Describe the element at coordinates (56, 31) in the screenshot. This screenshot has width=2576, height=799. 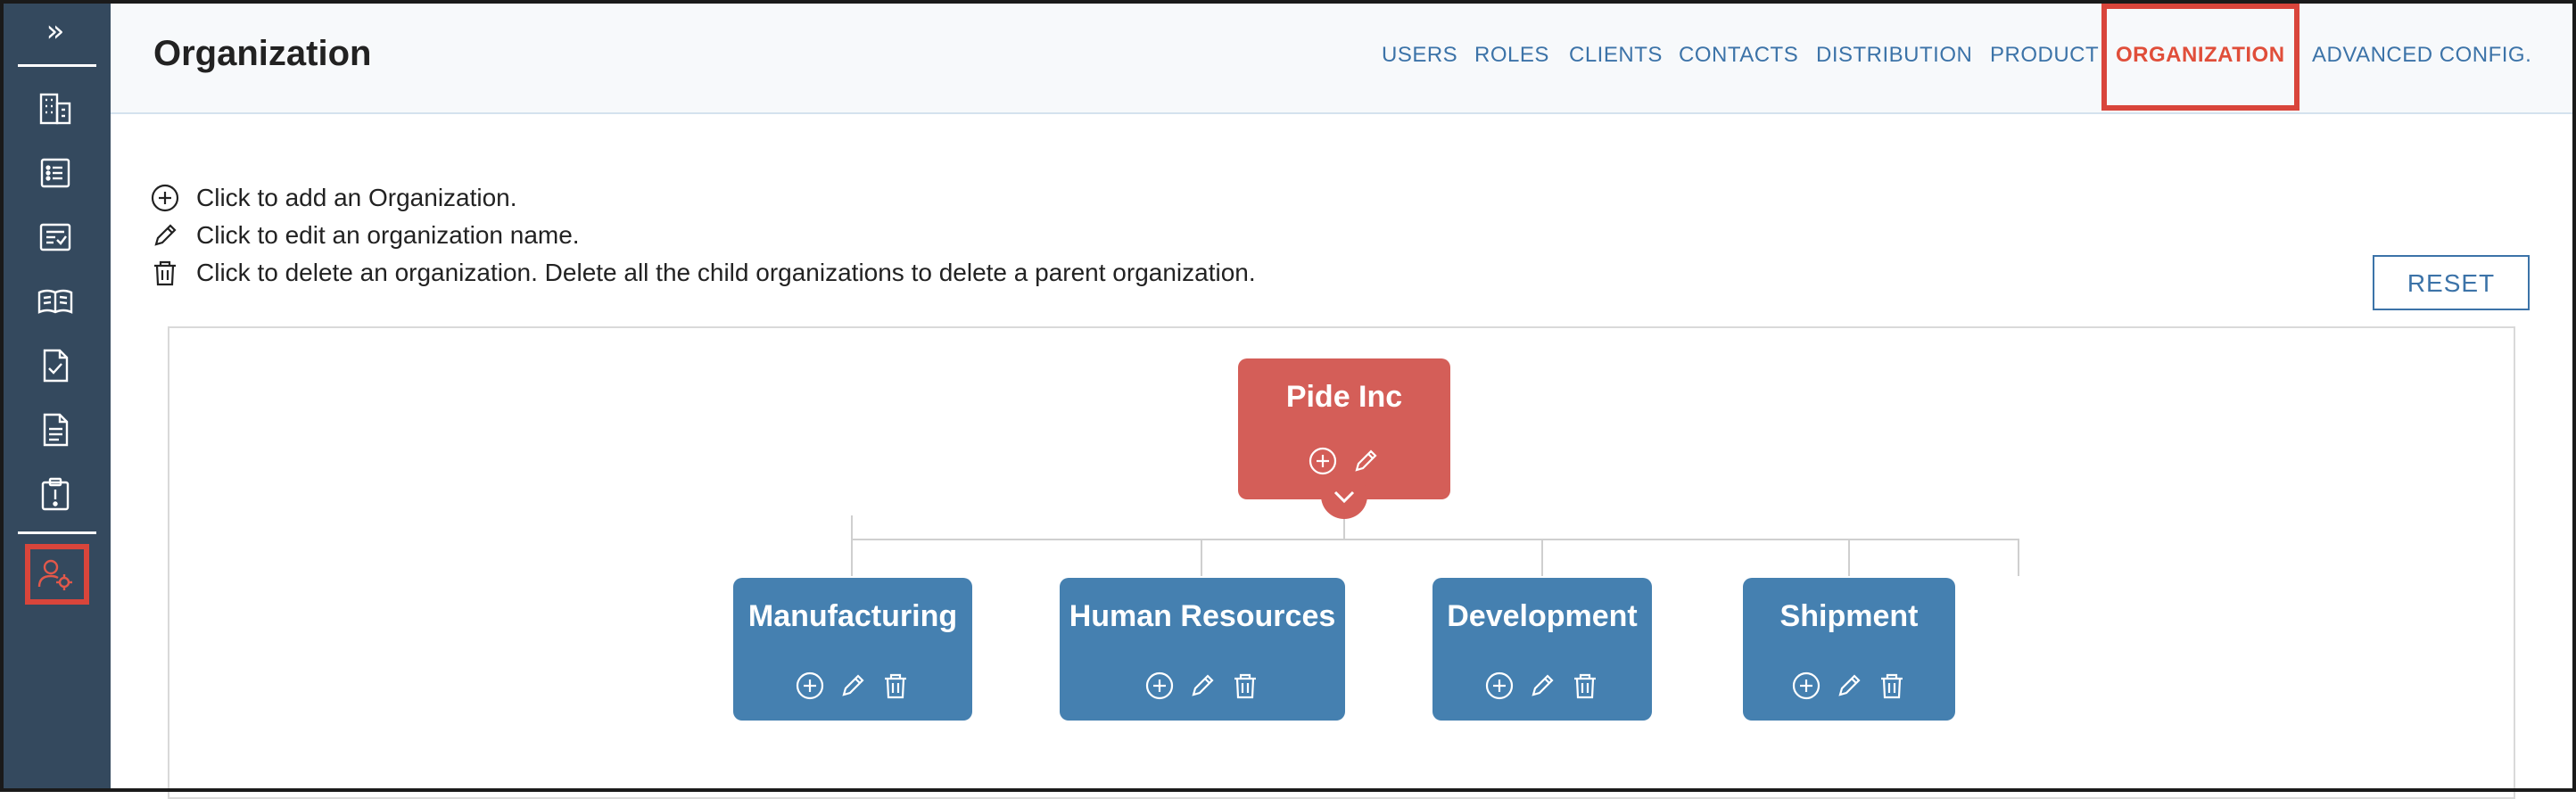
I see `sidebar-expand-button: »` at that location.